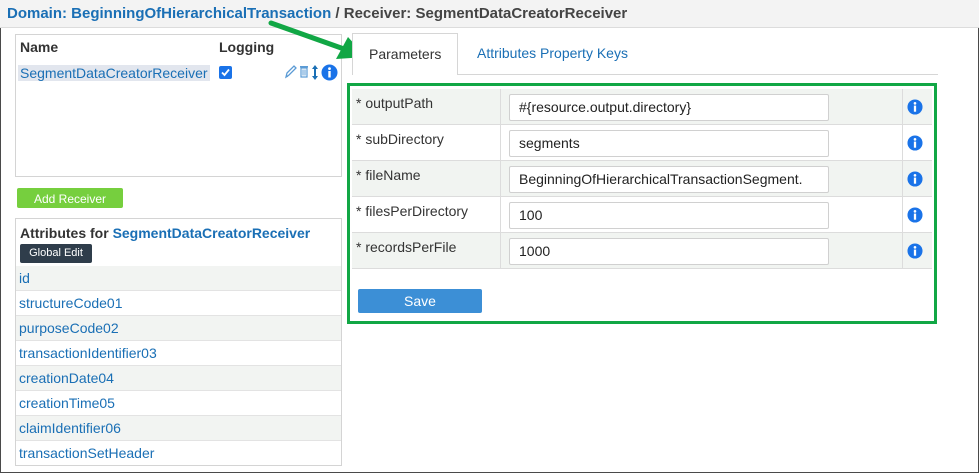 The width and height of the screenshot is (979, 473). Describe the element at coordinates (552, 53) in the screenshot. I see `tab-attributes-property-keys: Attributes Property Keys` at that location.